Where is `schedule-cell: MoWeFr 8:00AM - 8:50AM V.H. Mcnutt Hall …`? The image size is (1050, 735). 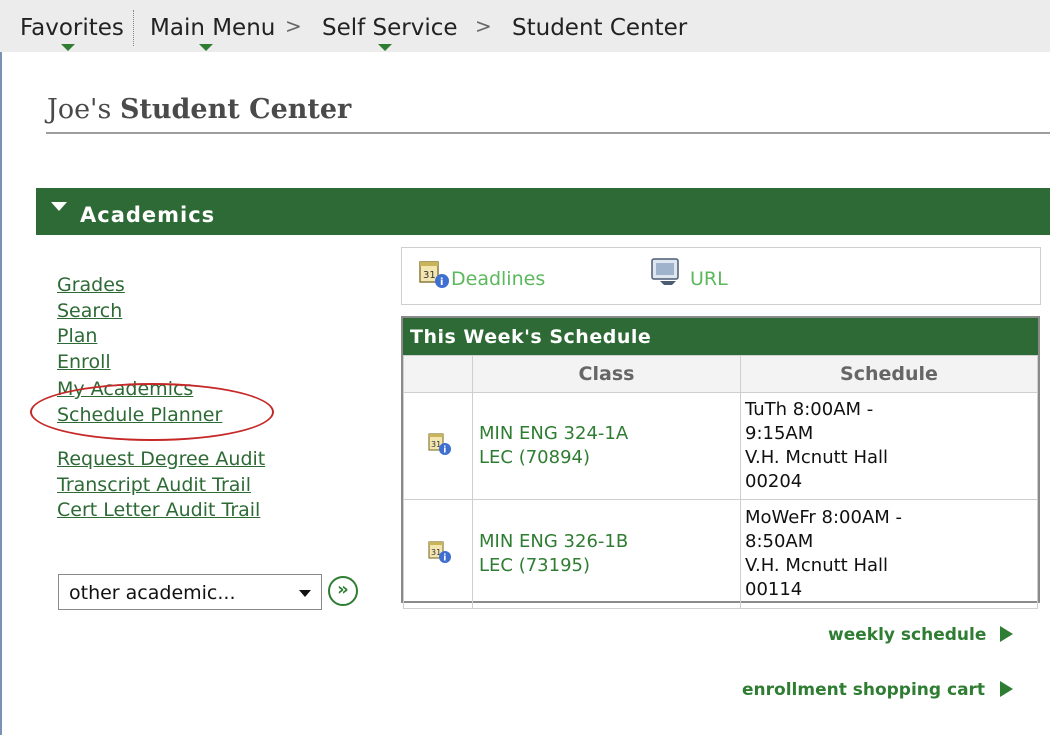
schedule-cell: MoWeFr 8:00AM - 8:50AM V.H. Mcnutt Hall … is located at coordinates (889, 554).